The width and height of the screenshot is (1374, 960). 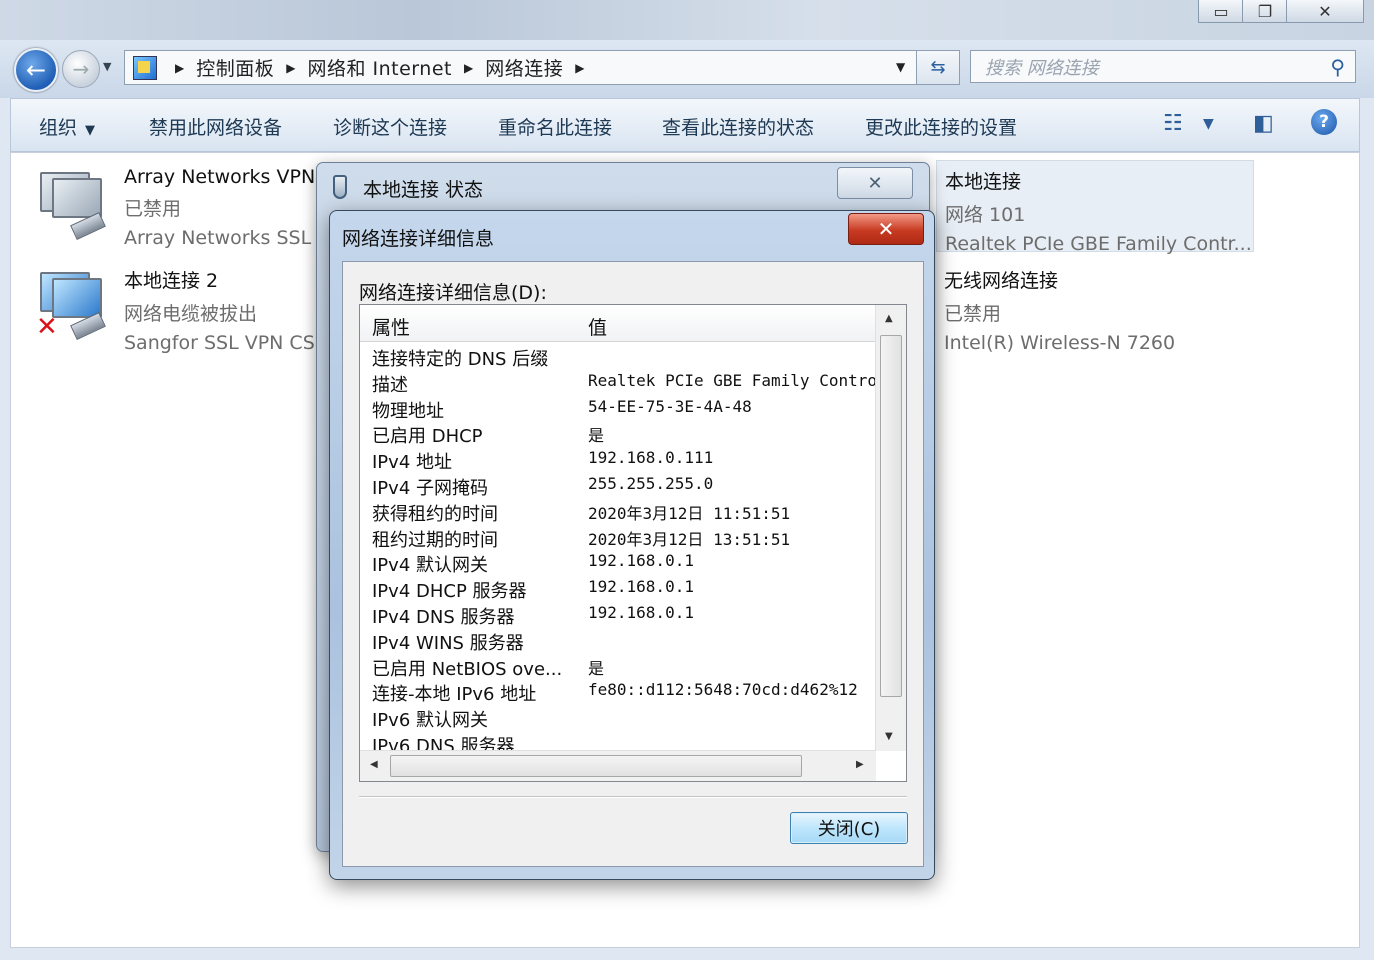 I want to click on horizontal-scrollbar: ◀ ▶, so click(x=618, y=765).